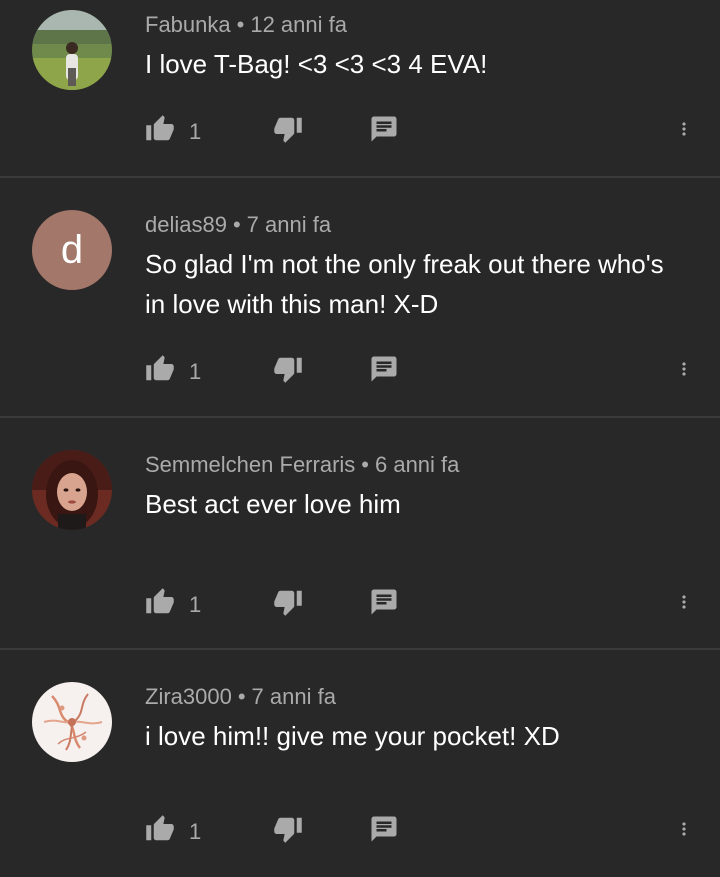 The image size is (720, 877). I want to click on comment-meta: delias89 • 7 anni fa, so click(238, 225).